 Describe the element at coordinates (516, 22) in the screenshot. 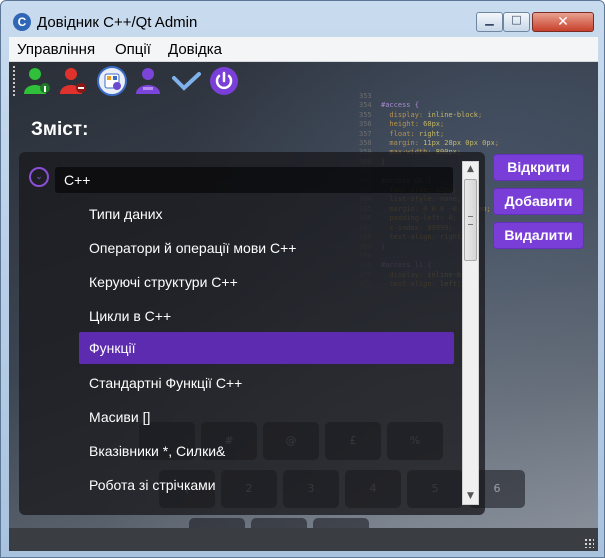

I see `maximize-button: □` at that location.